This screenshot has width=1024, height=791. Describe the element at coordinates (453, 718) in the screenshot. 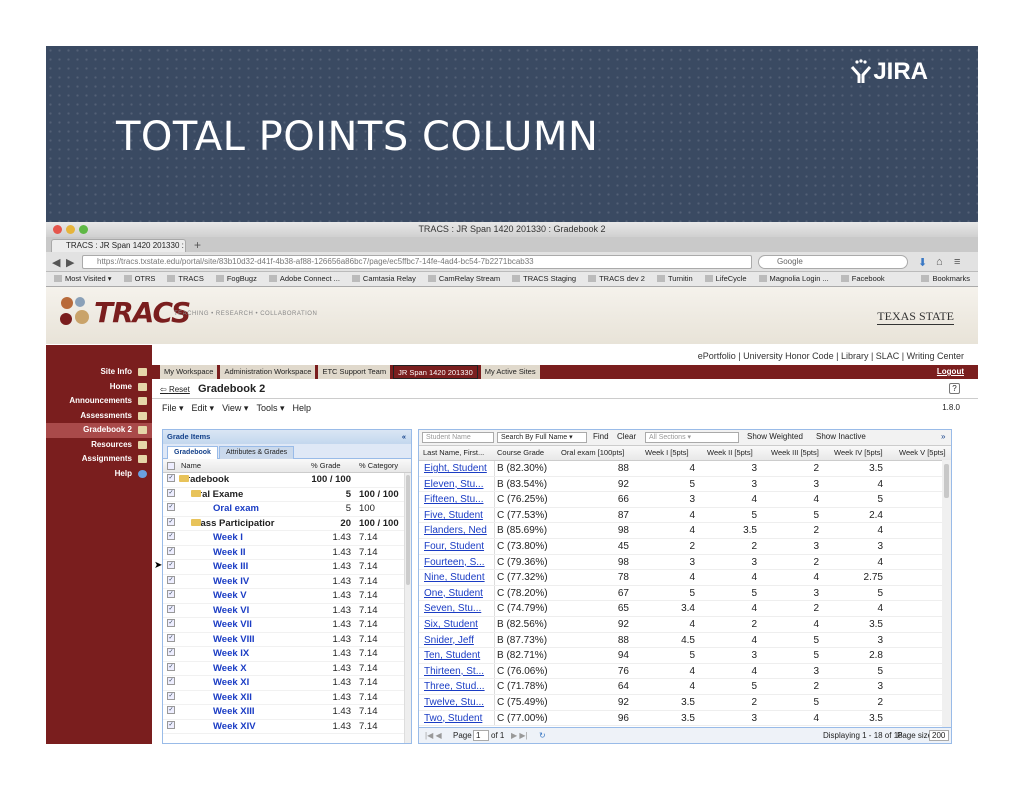

I see `student-name-link: Two, Student` at that location.